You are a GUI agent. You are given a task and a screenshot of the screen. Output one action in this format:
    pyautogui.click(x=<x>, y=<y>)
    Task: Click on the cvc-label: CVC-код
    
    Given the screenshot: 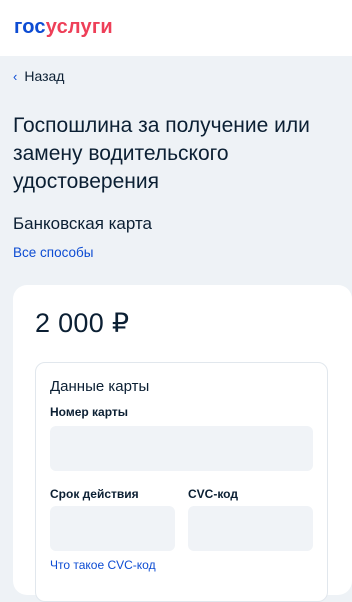 What is the action you would take?
    pyautogui.click(x=213, y=494)
    